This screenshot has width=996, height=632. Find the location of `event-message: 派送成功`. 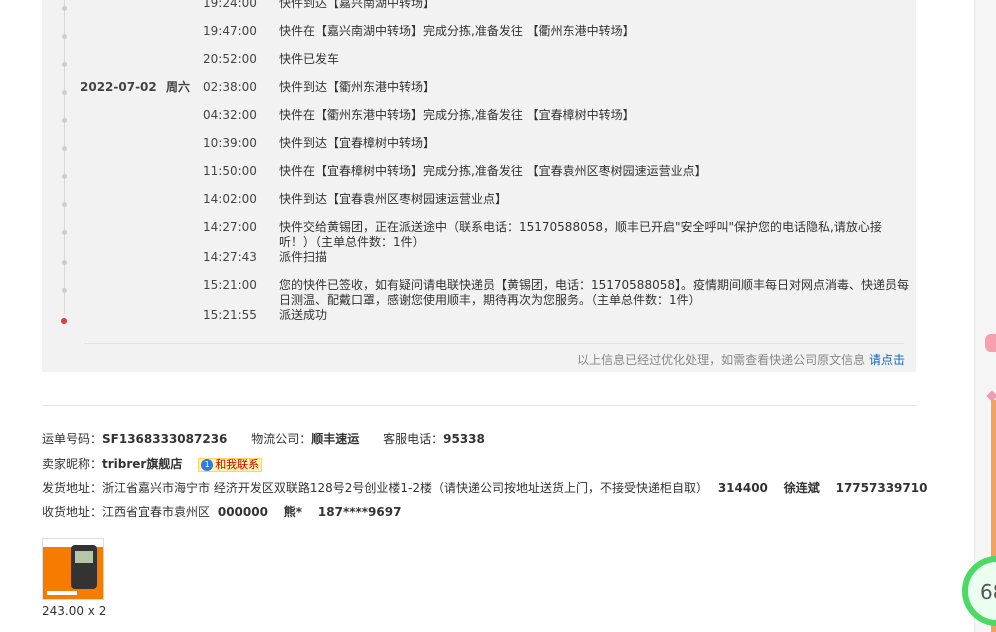

event-message: 派送成功 is located at coordinates (303, 315).